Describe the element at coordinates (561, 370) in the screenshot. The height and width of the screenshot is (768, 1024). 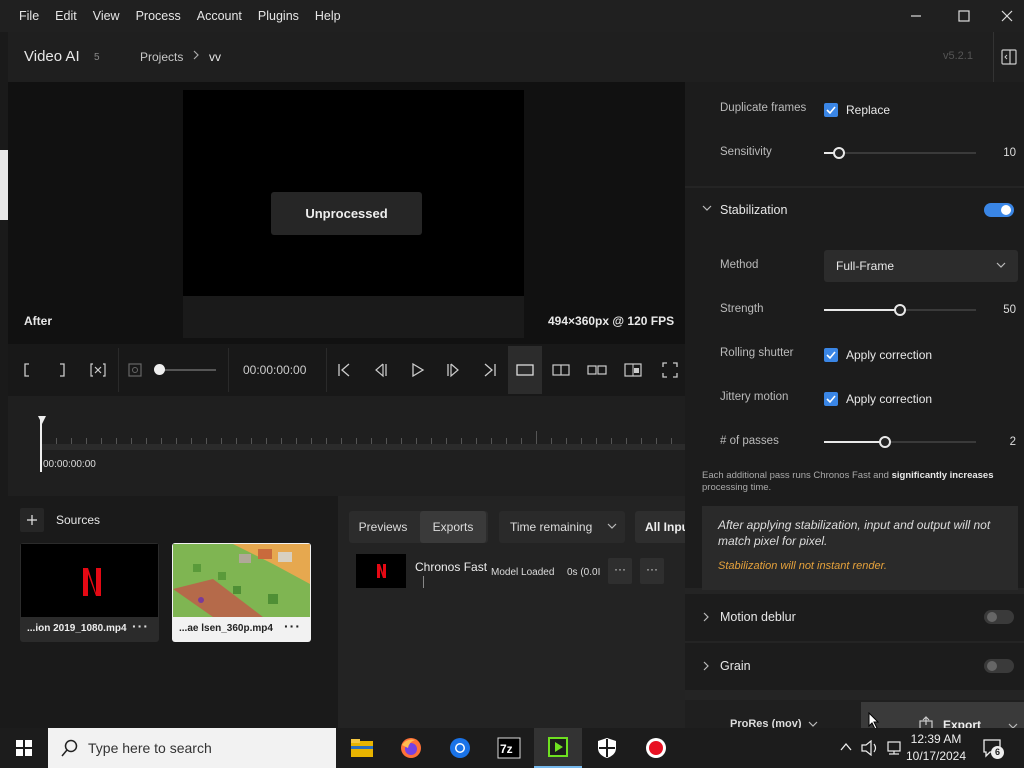
I see `split-view-button` at that location.